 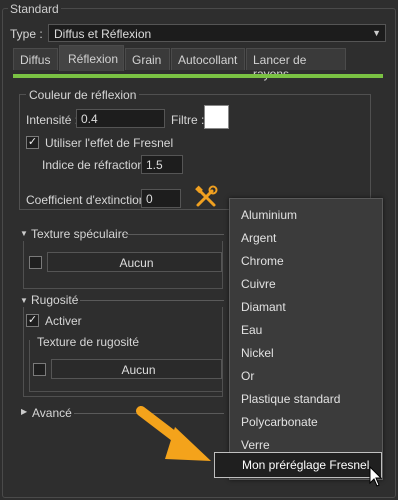 What do you see at coordinates (263, 307) in the screenshot?
I see `preset-item-diamant: Diamant` at bounding box center [263, 307].